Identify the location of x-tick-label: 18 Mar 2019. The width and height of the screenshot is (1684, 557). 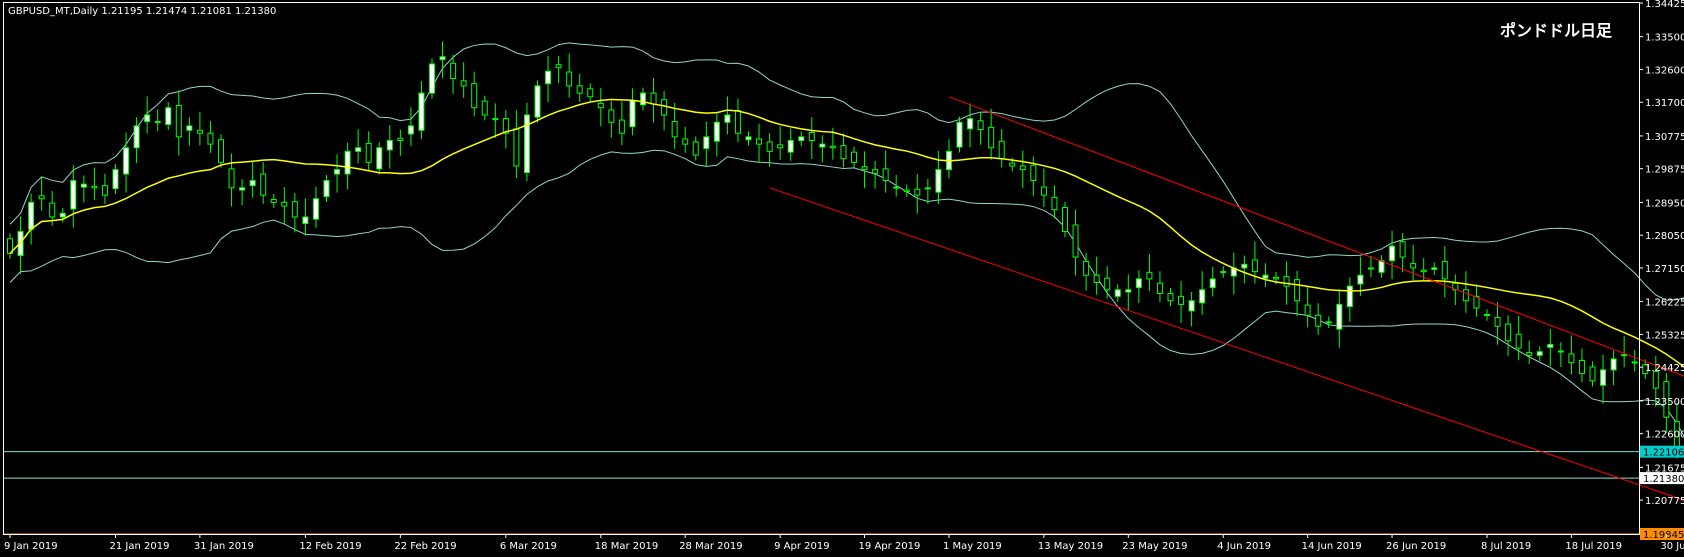
(626, 546).